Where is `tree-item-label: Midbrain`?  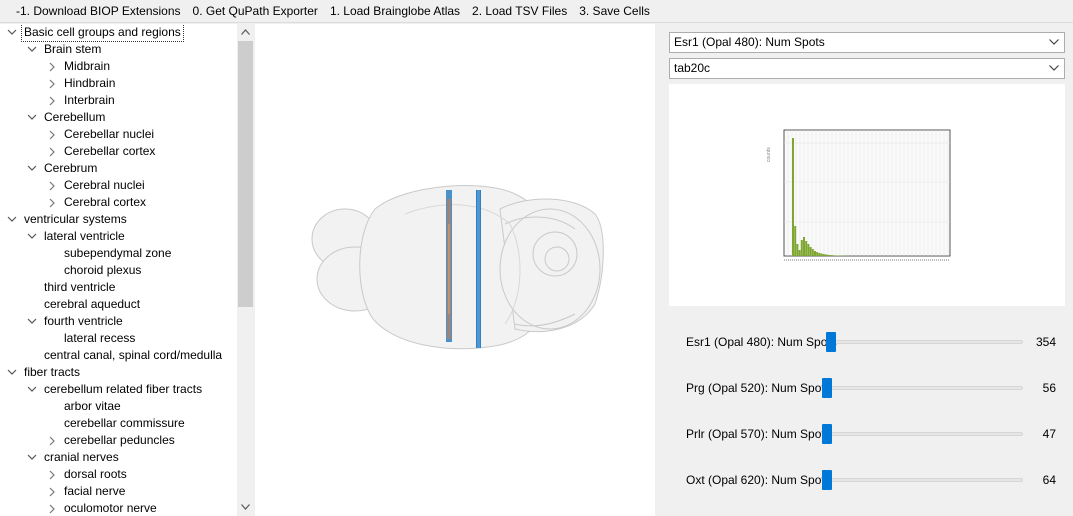 tree-item-label: Midbrain is located at coordinates (87, 66).